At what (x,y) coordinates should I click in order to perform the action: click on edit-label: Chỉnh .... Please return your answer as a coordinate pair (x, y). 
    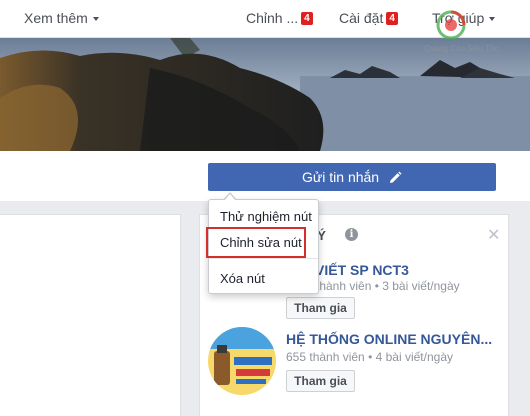
    Looking at the image, I should click on (272, 18).